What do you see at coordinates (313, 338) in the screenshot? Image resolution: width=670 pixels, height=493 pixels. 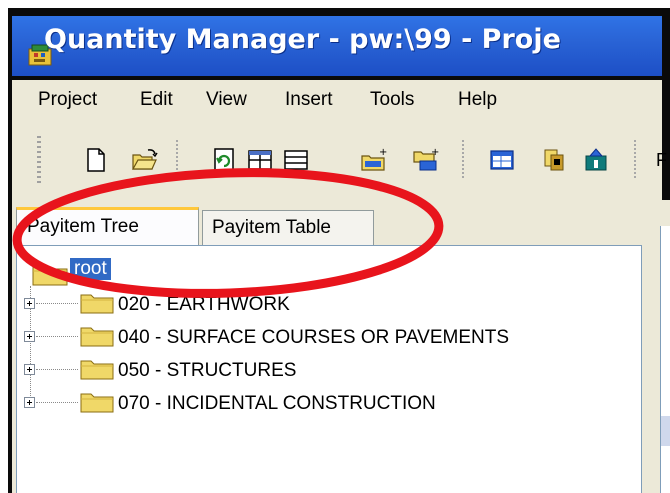 I see `tree-item-label: 040 - SURFACE COURSES OR PAVEMENTS` at bounding box center [313, 338].